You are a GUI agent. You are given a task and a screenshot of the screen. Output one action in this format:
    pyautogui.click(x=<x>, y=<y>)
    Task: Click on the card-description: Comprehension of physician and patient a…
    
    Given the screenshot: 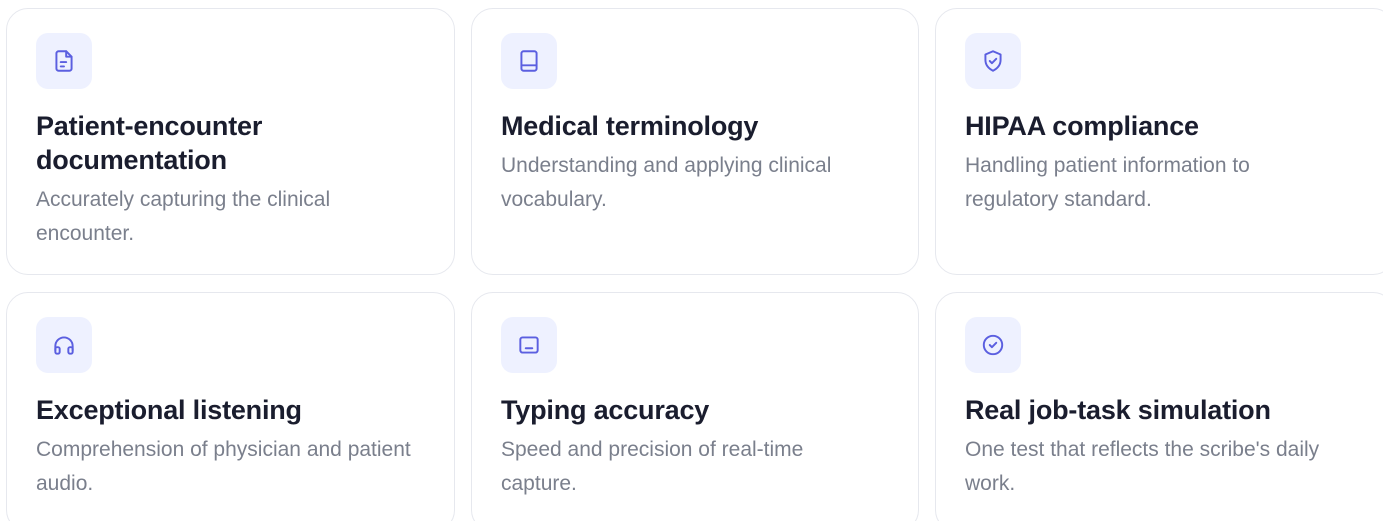 What is the action you would take?
    pyautogui.click(x=223, y=466)
    